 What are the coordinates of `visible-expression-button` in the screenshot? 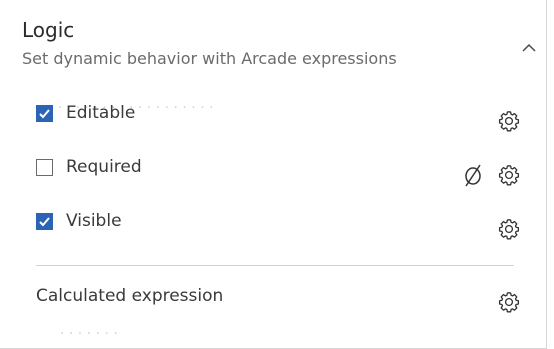 It's located at (509, 229).